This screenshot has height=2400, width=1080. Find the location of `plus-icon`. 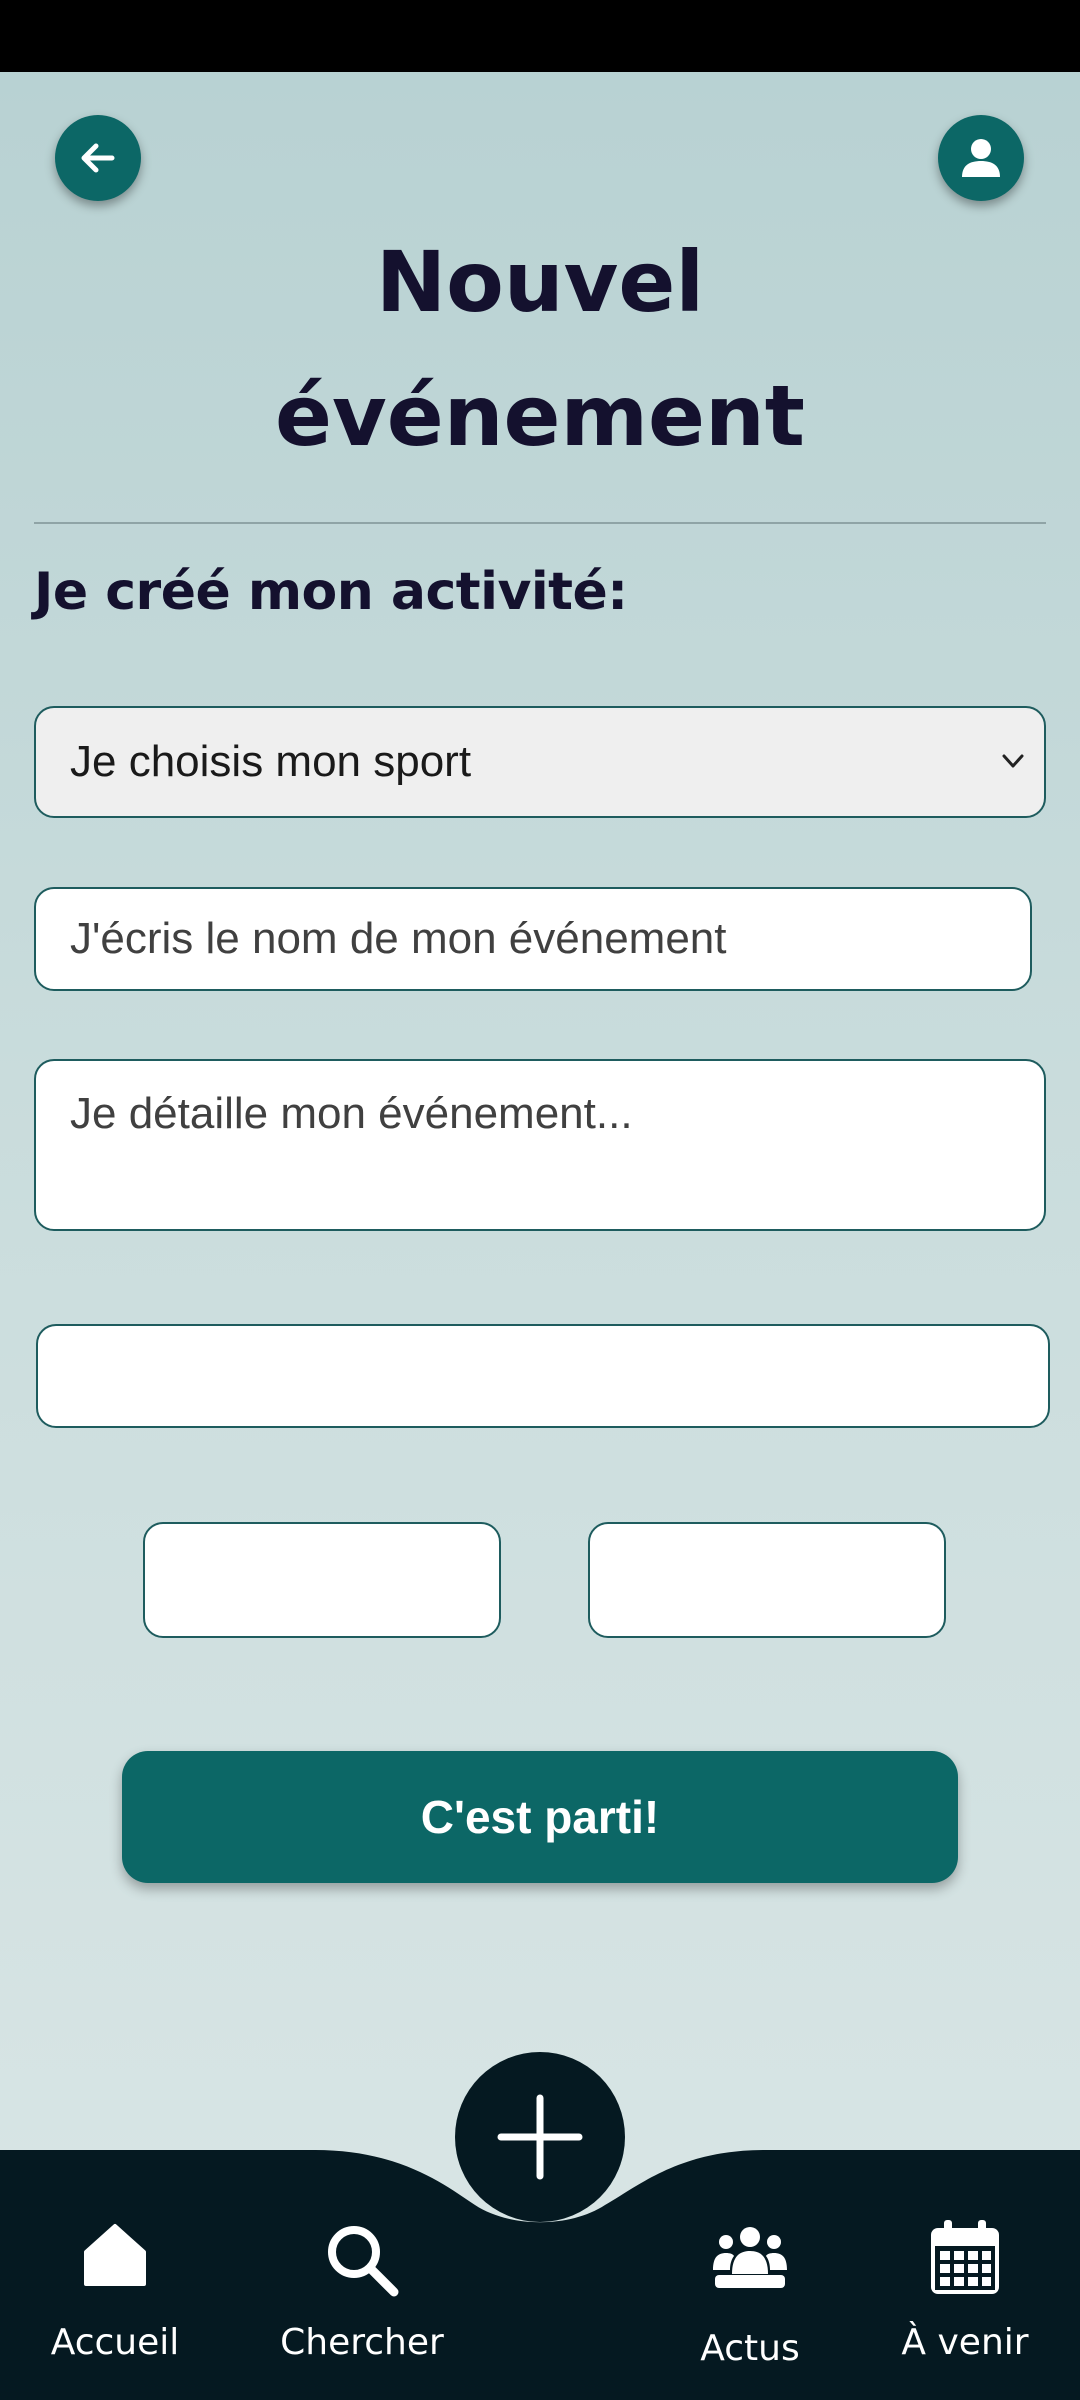

plus-icon is located at coordinates (540, 2137).